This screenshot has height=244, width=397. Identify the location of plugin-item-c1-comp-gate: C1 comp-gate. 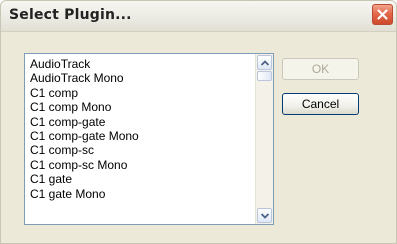
(141, 122).